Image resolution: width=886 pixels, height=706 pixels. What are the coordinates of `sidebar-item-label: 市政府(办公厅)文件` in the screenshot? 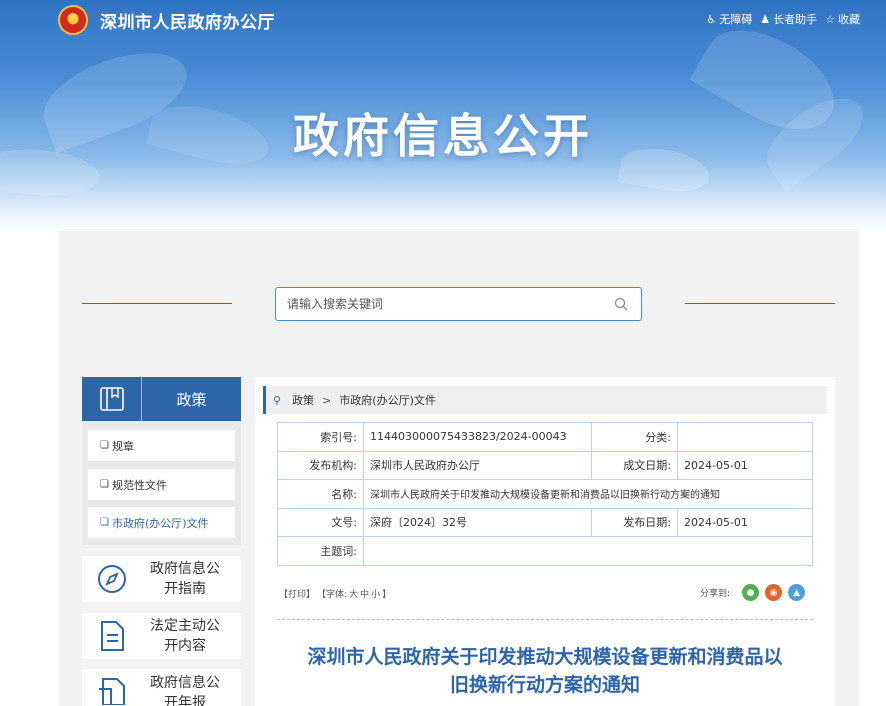 It's located at (160, 523).